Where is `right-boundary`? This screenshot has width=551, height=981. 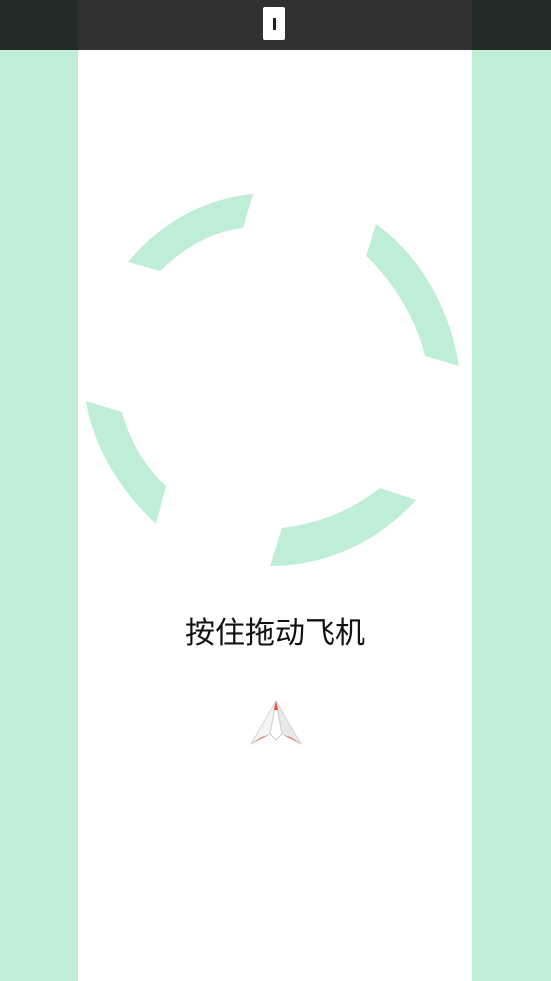 right-boundary is located at coordinates (511, 490).